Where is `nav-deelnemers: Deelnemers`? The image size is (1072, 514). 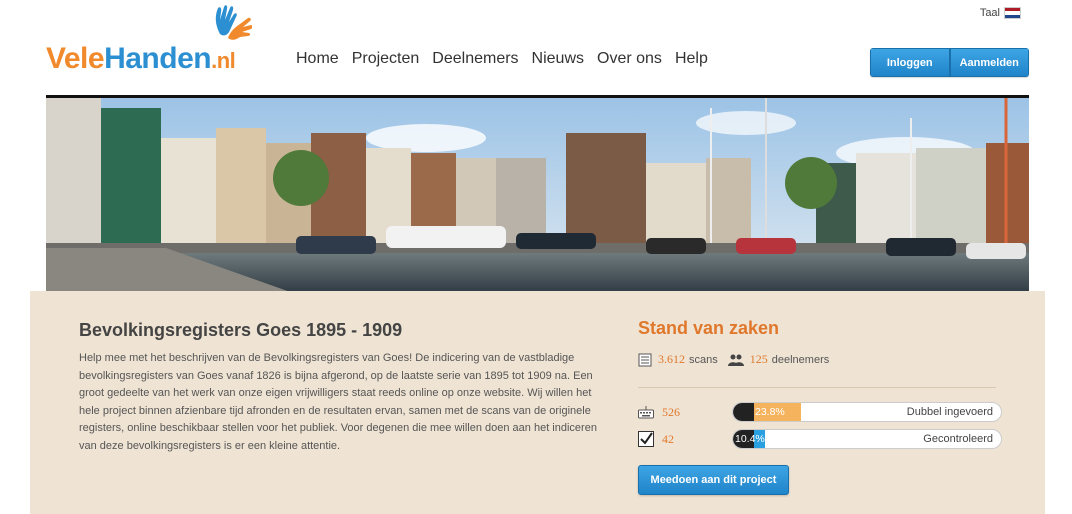
nav-deelnemers: Deelnemers is located at coordinates (475, 59).